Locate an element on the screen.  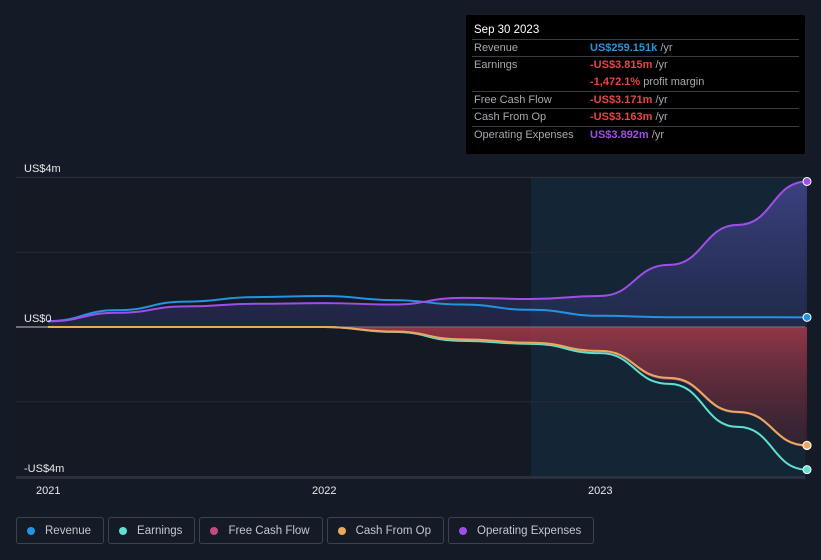
tooltip-value-text: -1,472.1% is located at coordinates (615, 81).